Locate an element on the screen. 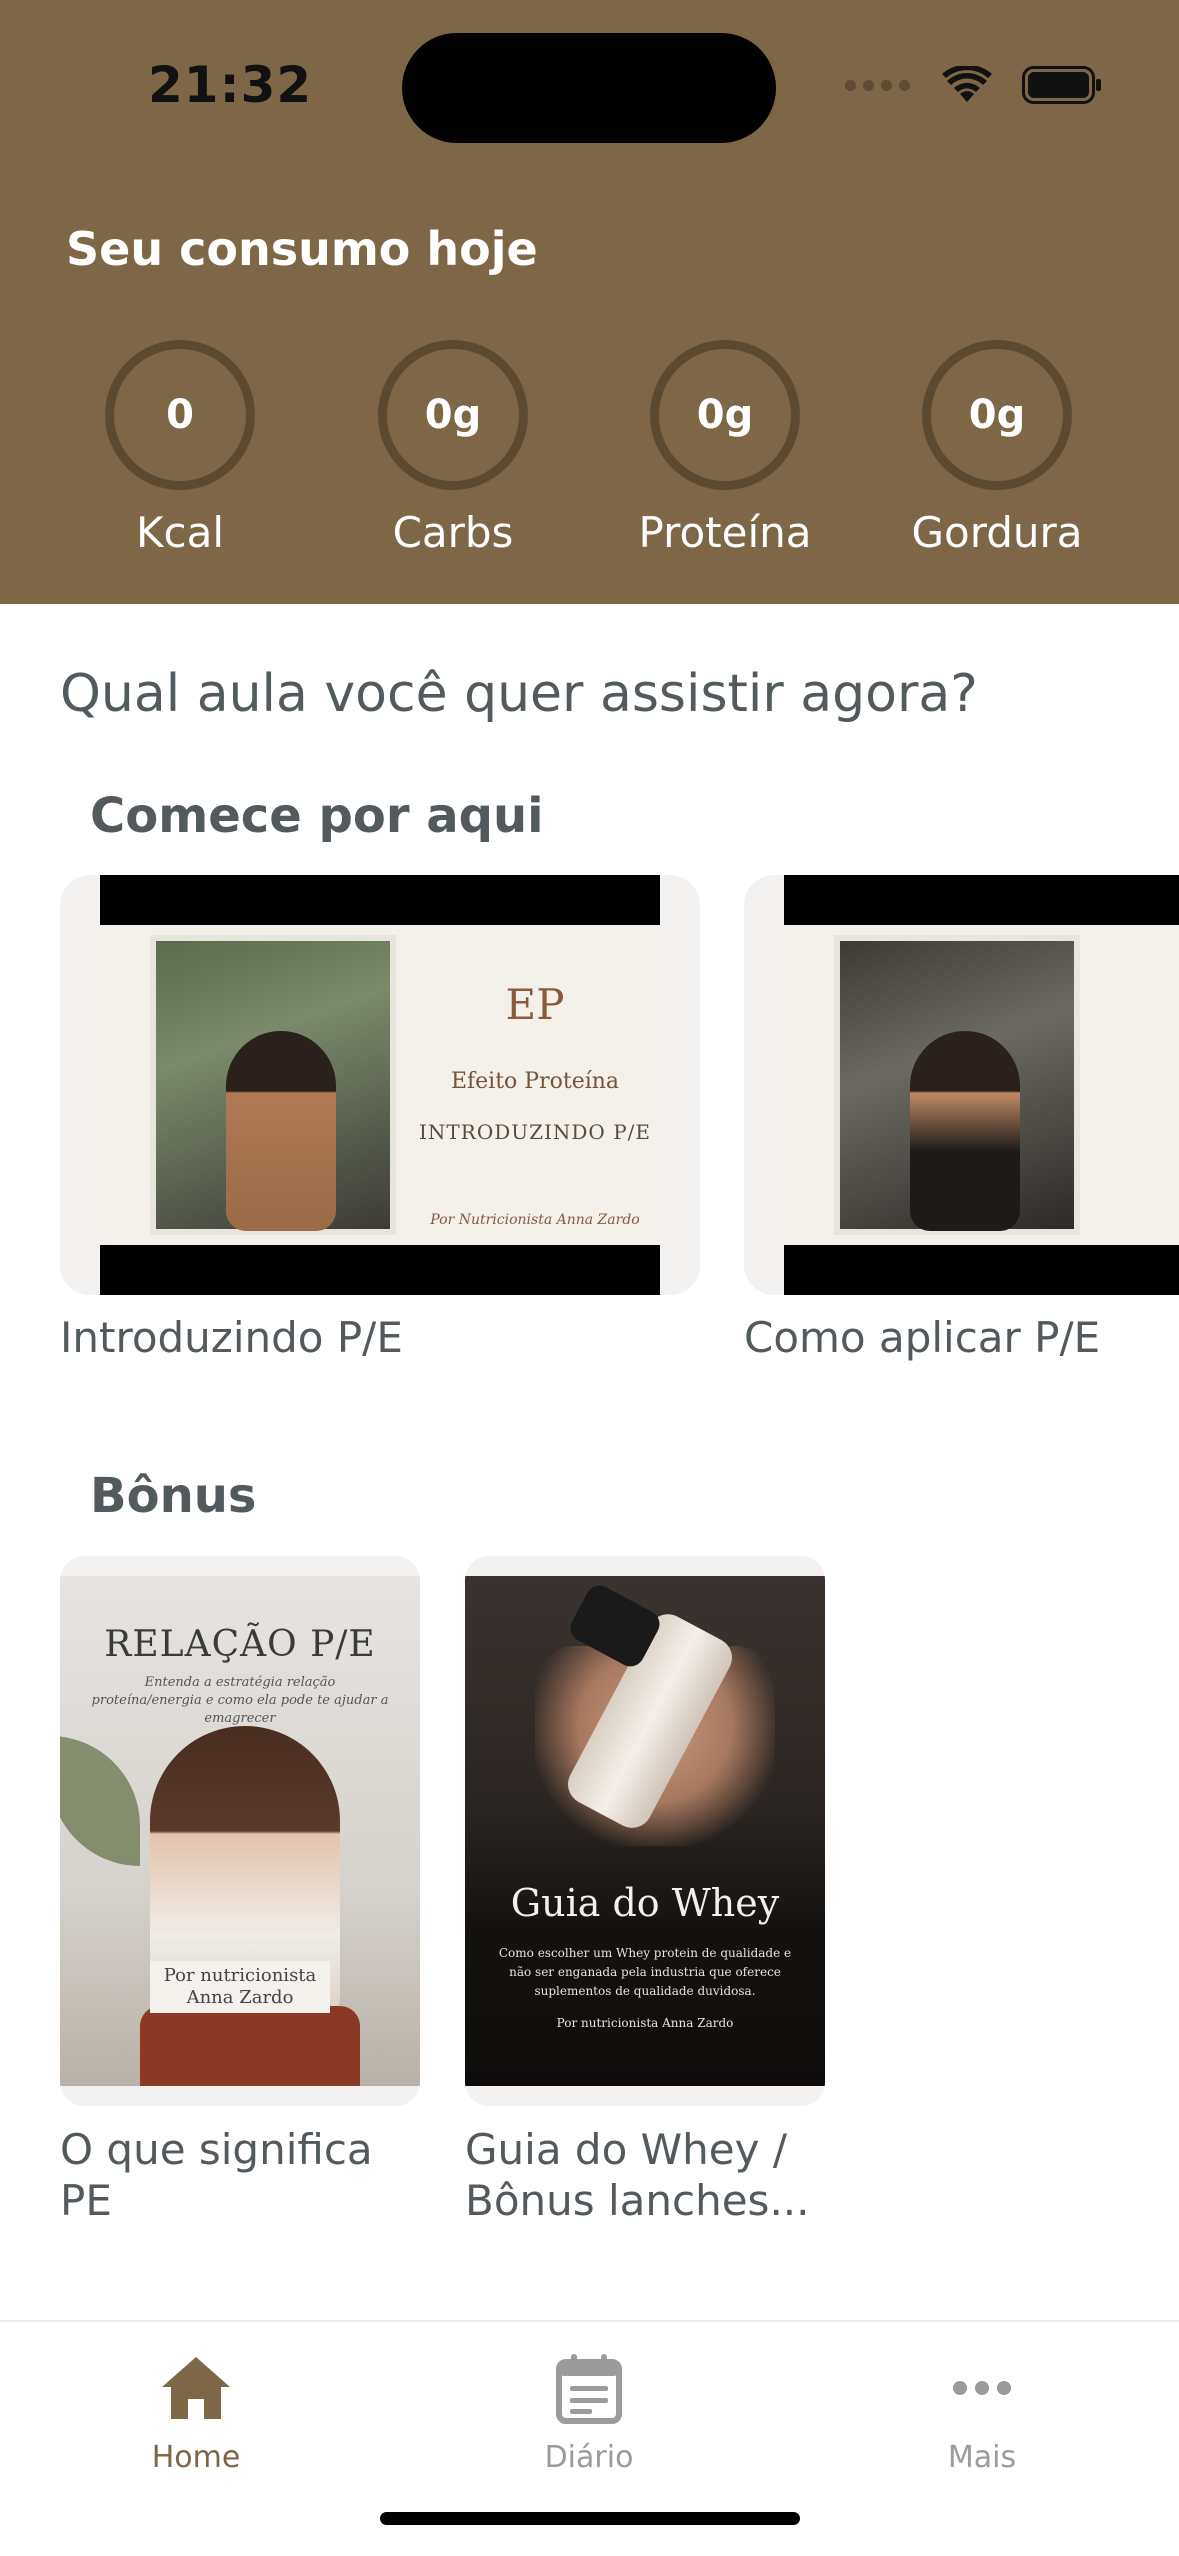 The width and height of the screenshot is (1179, 2556). macro-protein: 0g Proteína is located at coordinates (725, 448).